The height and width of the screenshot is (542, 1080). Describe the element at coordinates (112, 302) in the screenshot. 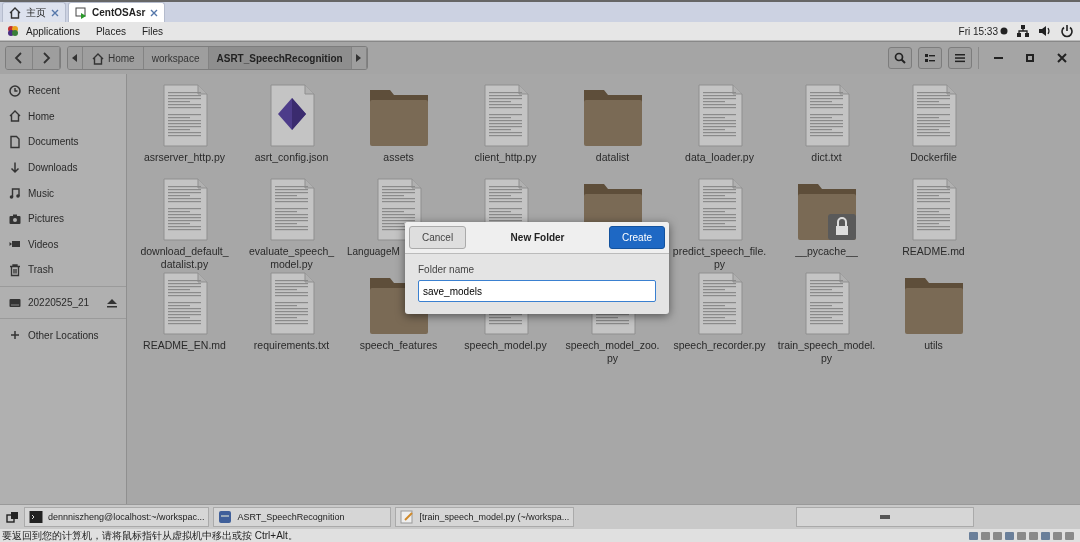

I see `eject-icon` at that location.